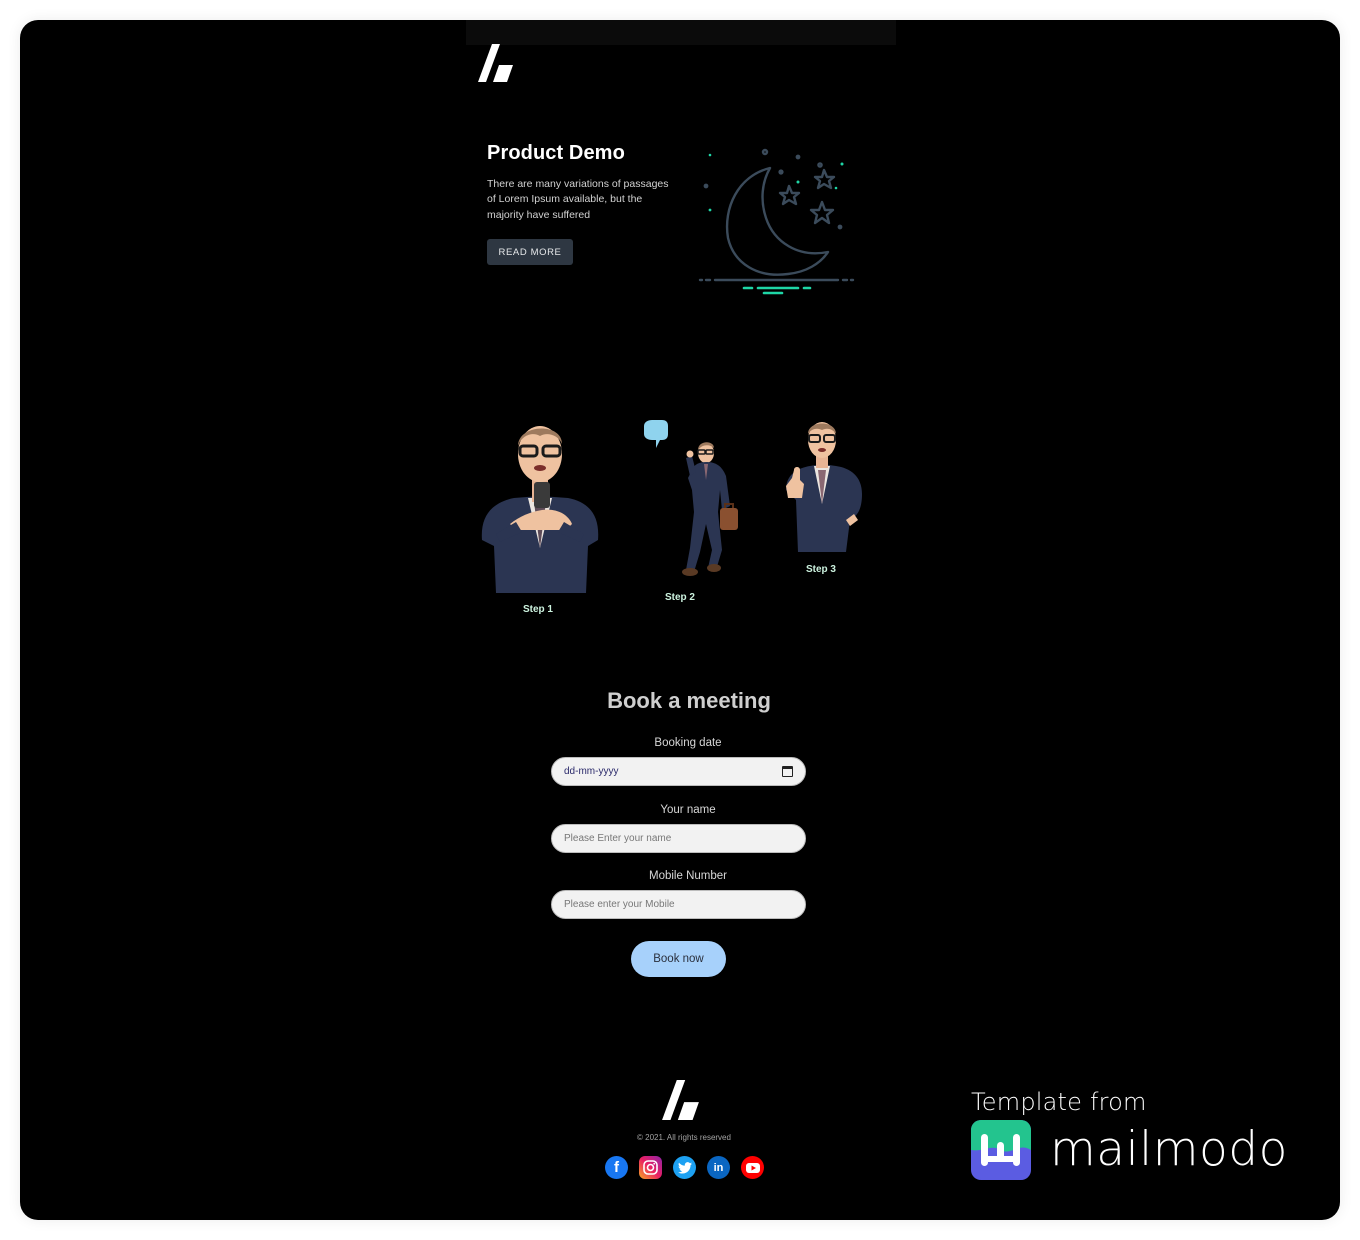 This screenshot has height=1240, width=1360. I want to click on social-links: f in, so click(684, 1167).